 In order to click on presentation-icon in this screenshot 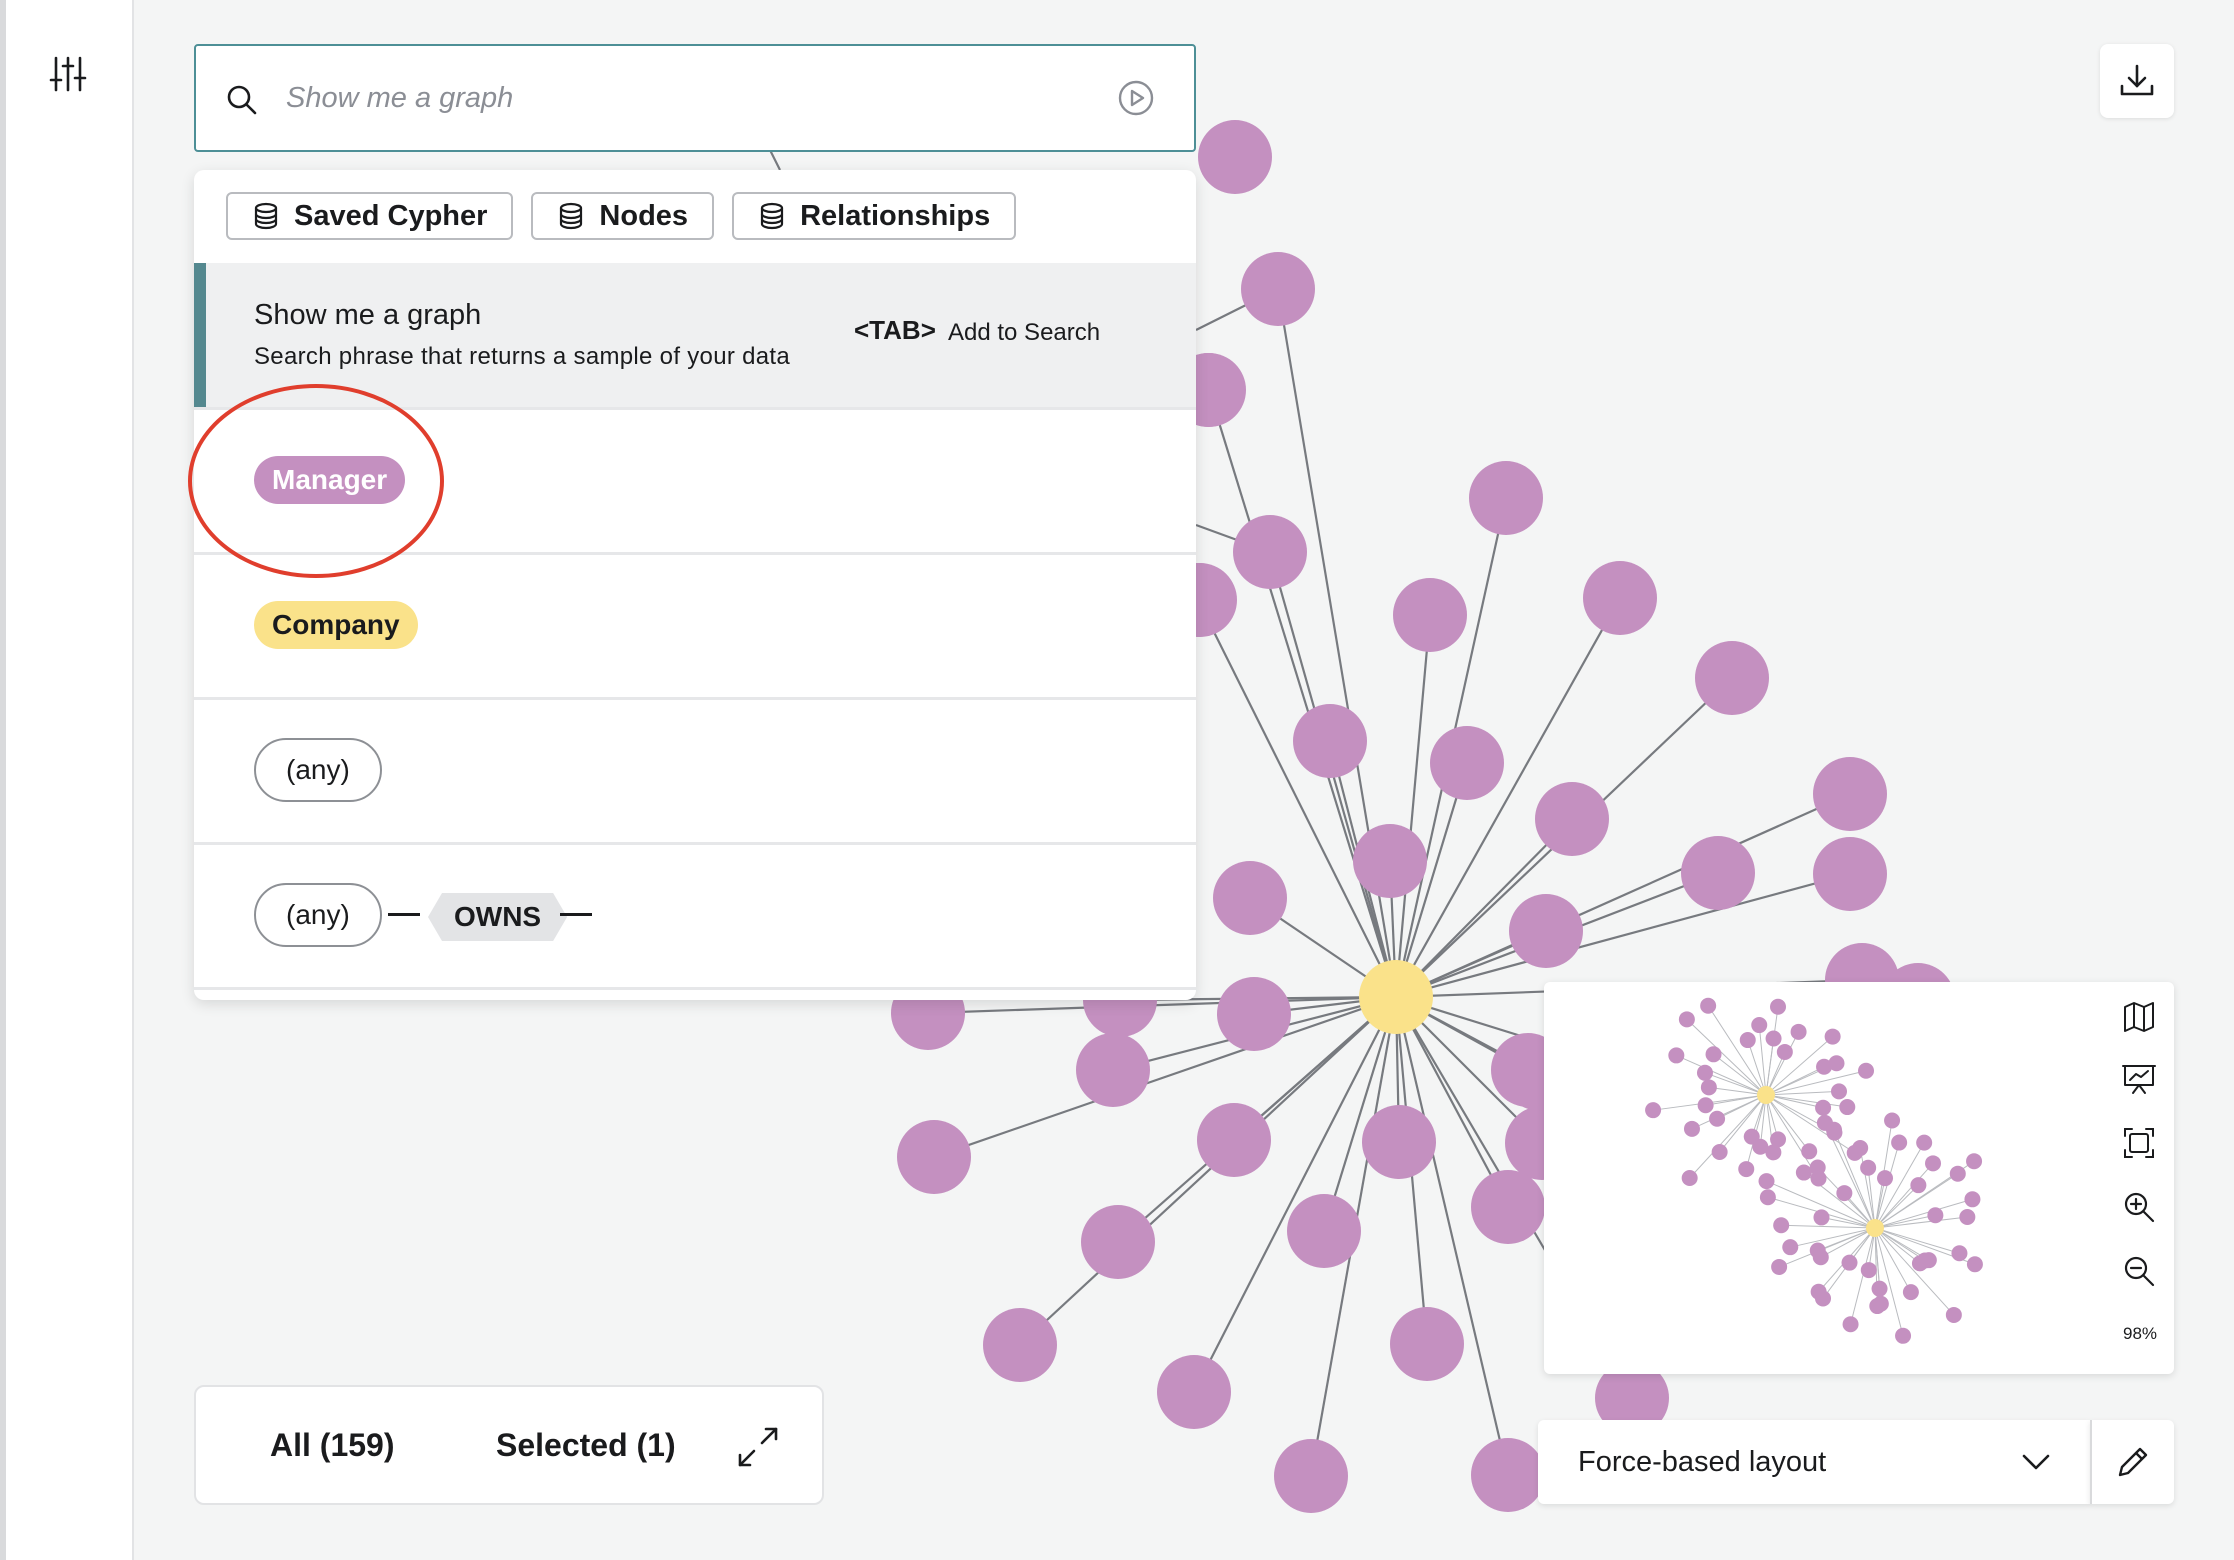, I will do `click(2139, 1079)`.